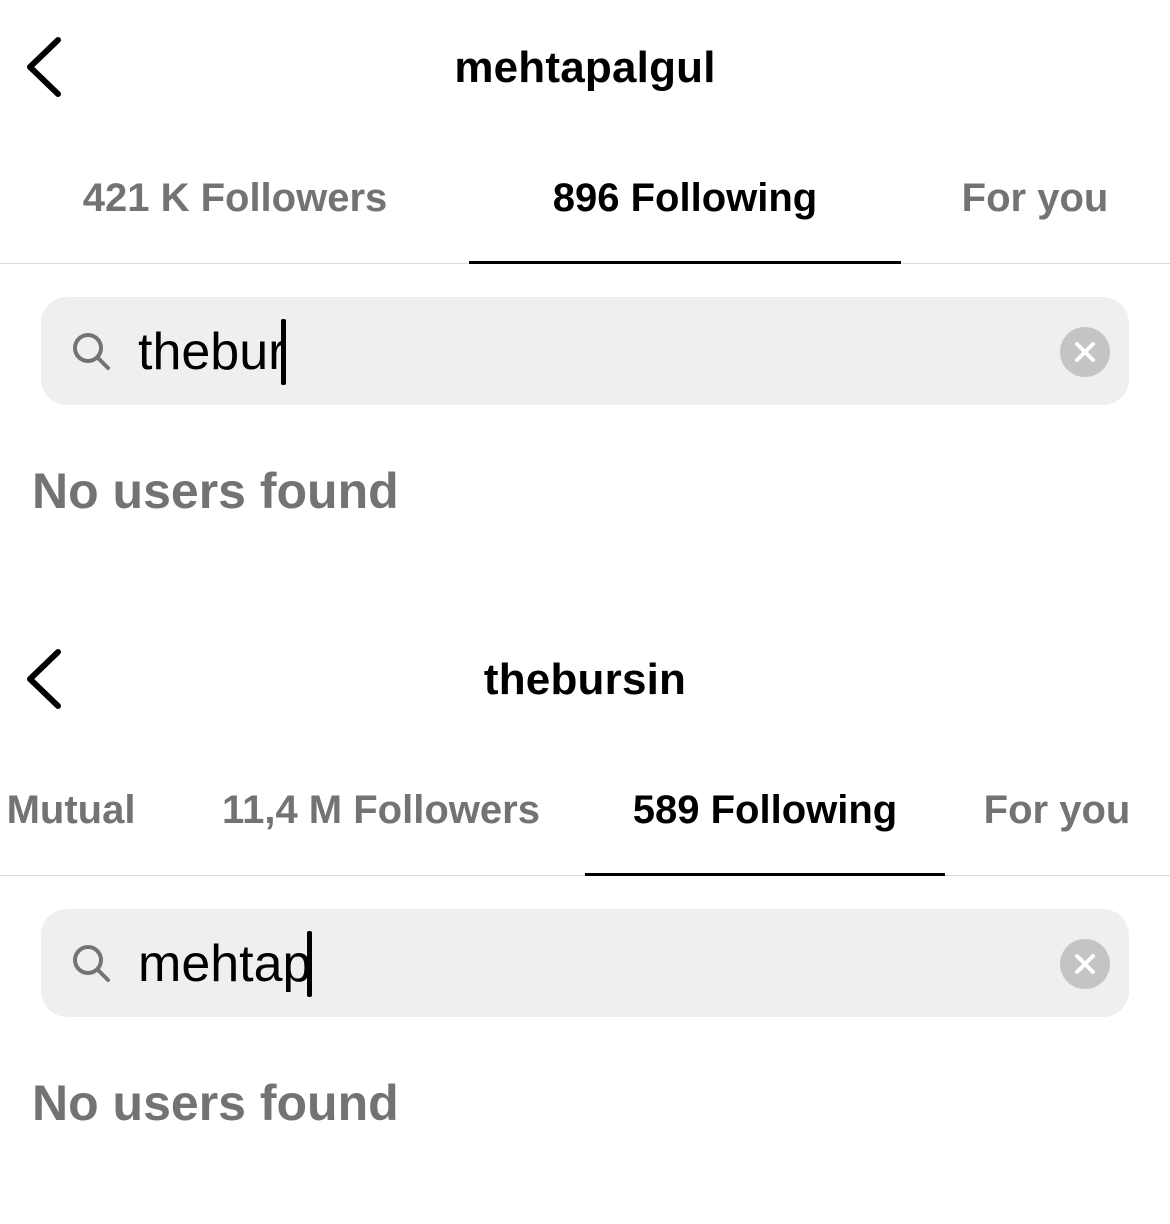 The height and width of the screenshot is (1224, 1170). I want to click on tab-following: 896 Following, so click(685, 200).